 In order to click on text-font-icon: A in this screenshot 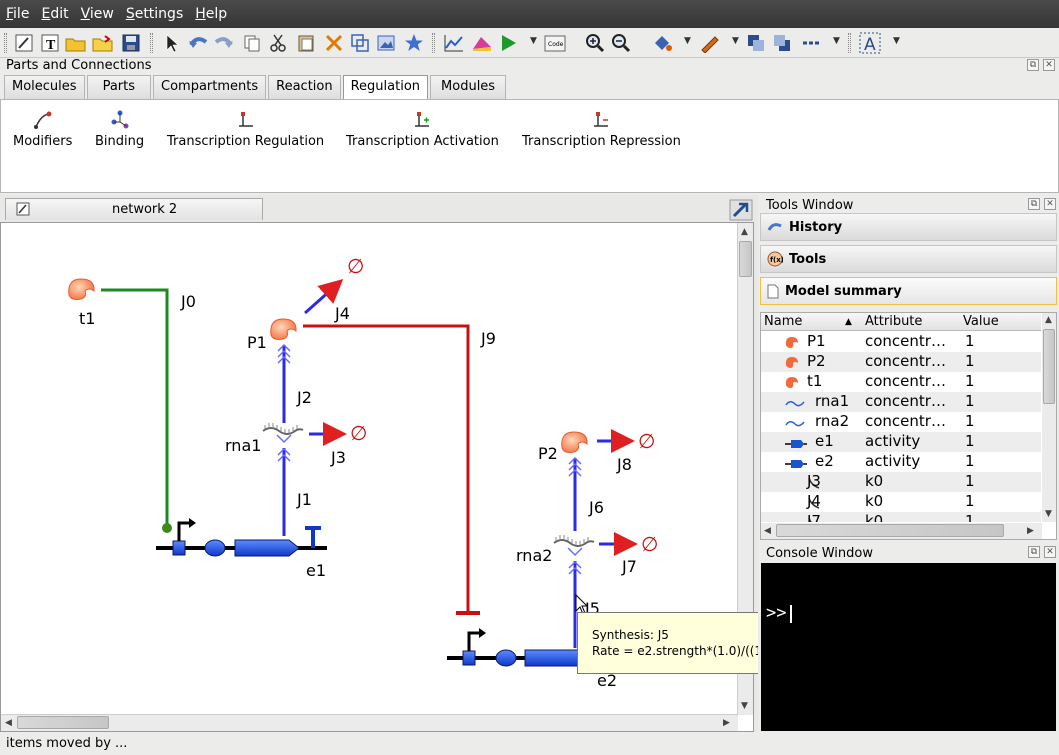, I will do `click(870, 43)`.